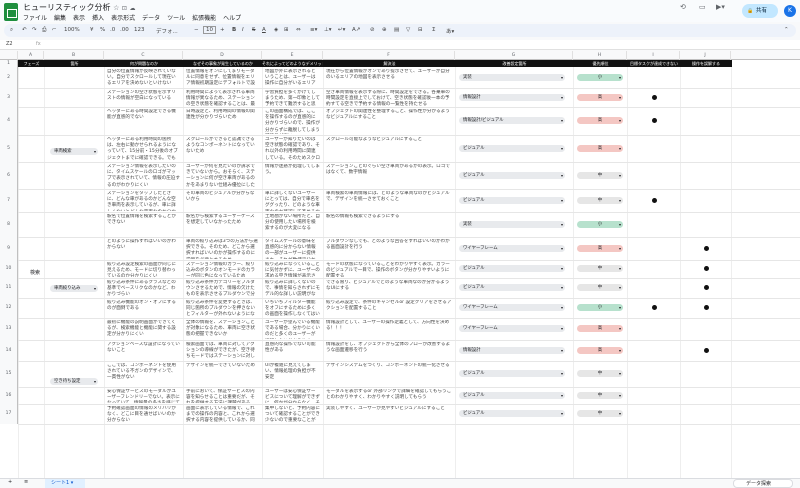 This screenshot has height=488, width=800. I want to click on corner-cell, so click(9, 55).